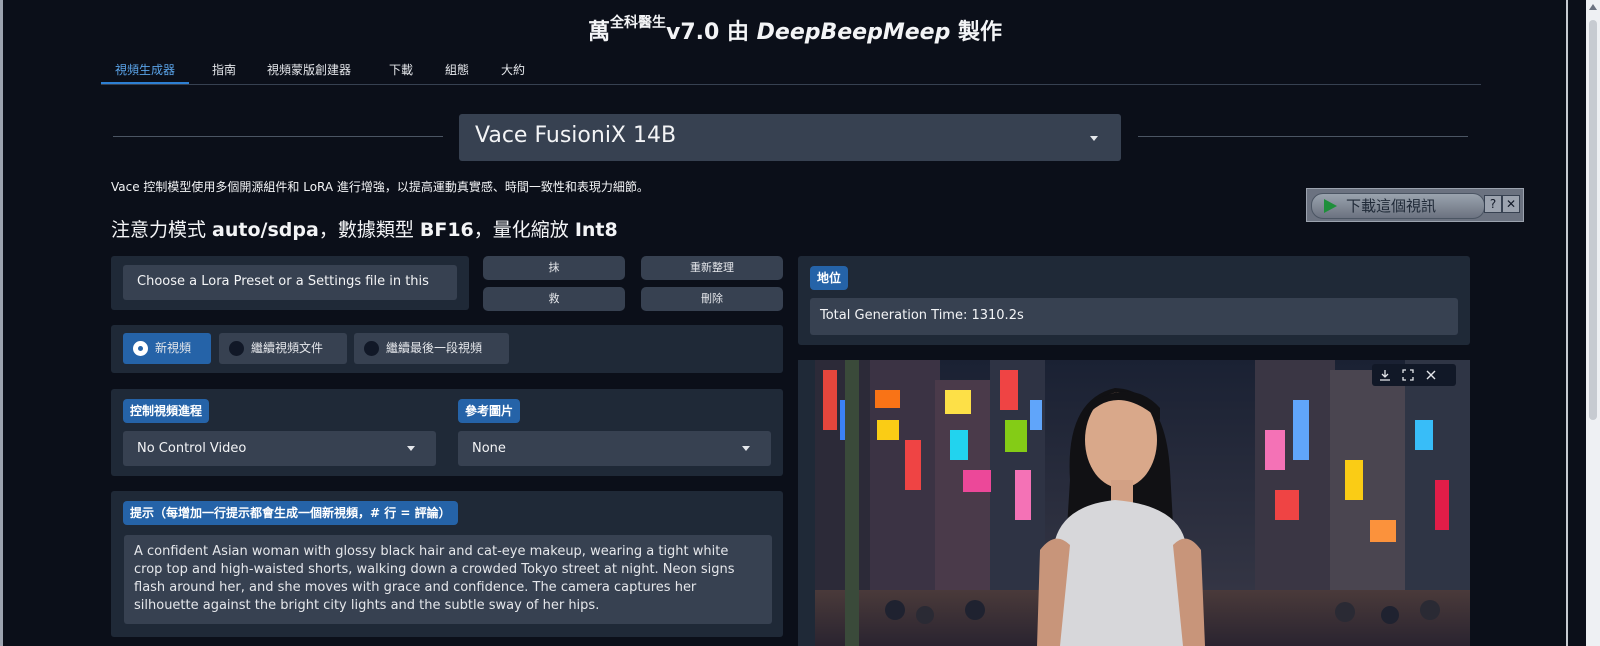 This screenshot has height=646, width=1600. What do you see at coordinates (1, 323) in the screenshot?
I see `window-edge-left` at bounding box center [1, 323].